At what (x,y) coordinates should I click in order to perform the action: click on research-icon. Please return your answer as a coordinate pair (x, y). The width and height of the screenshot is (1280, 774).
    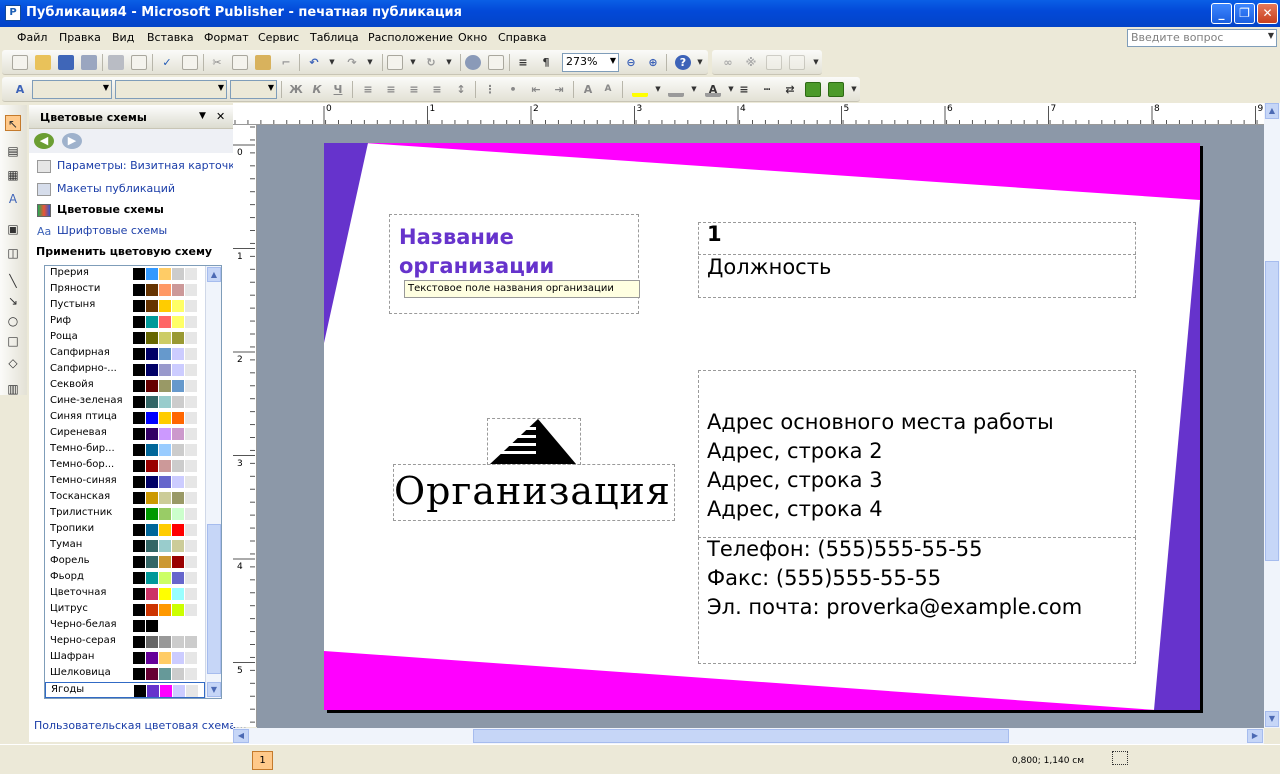
    Looking at the image, I should click on (190, 62).